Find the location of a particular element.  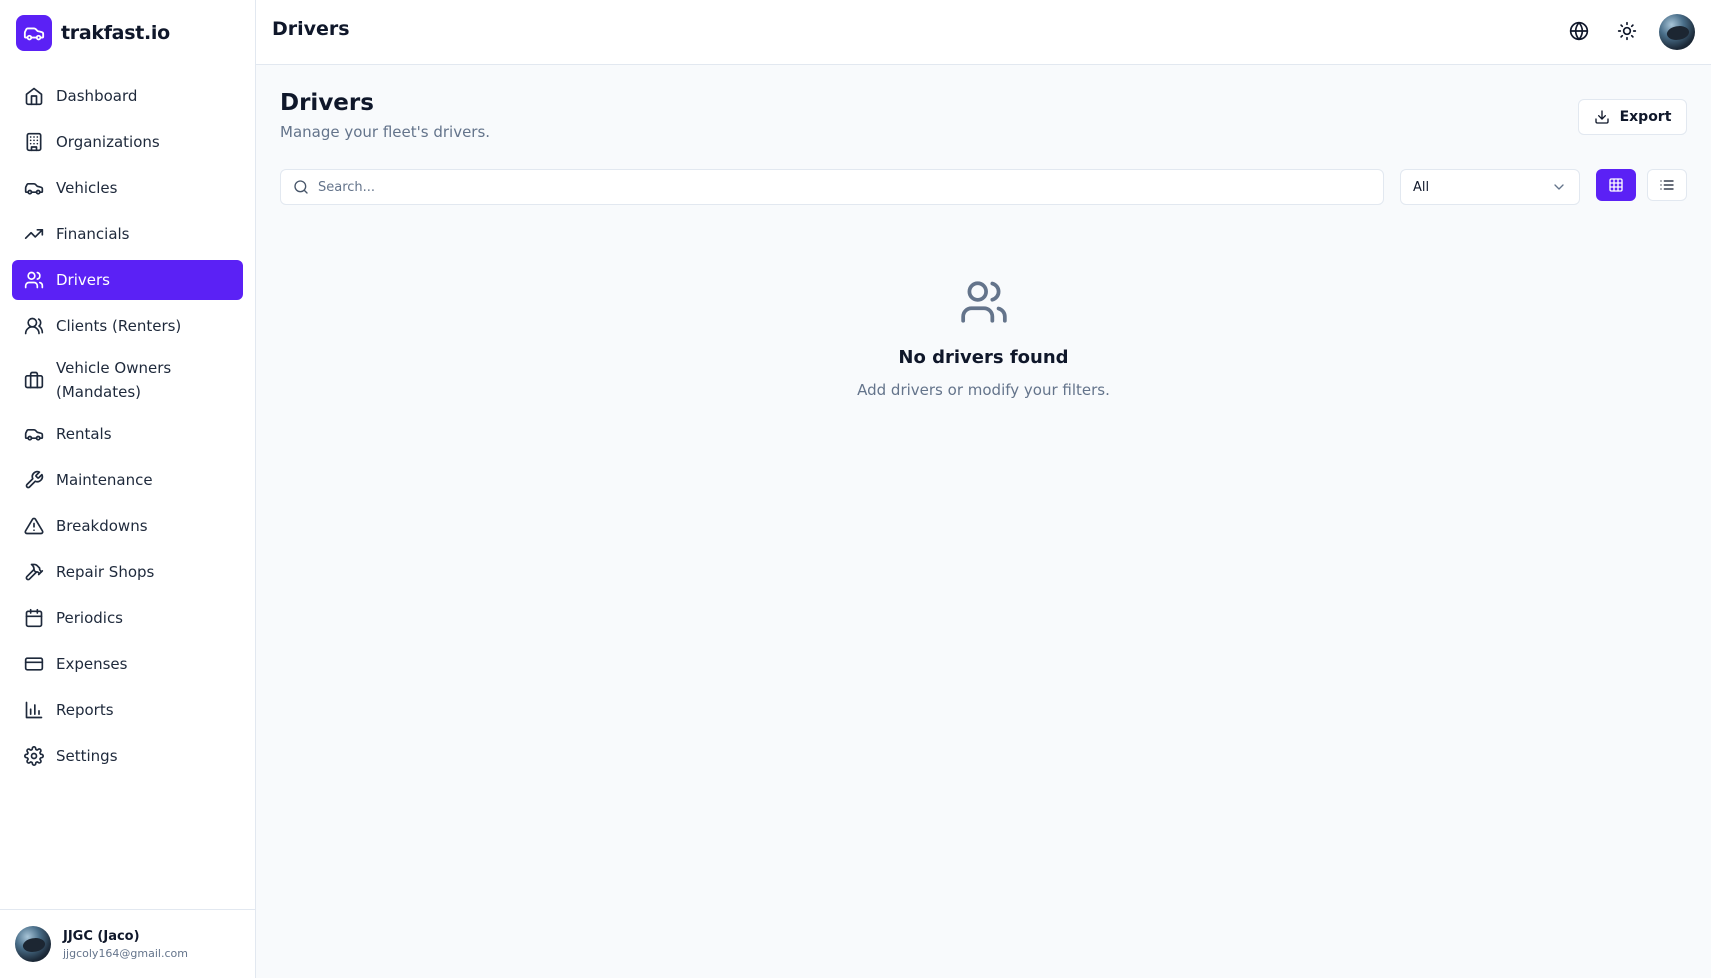

export-button: Export is located at coordinates (1632, 117).